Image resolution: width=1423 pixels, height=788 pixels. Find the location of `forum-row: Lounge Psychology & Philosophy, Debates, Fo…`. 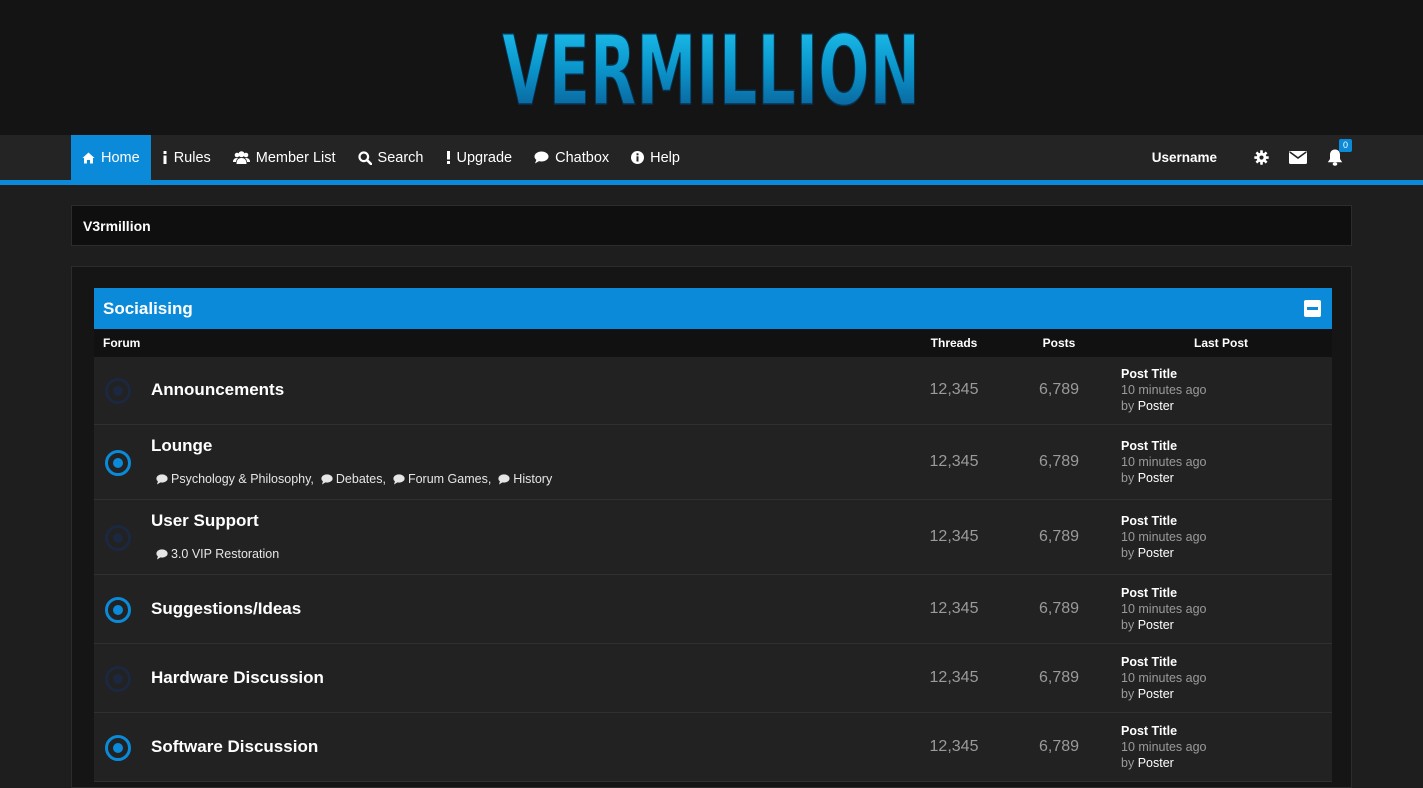

forum-row: Lounge Psychology & Philosophy, Debates, Fo… is located at coordinates (713, 462).